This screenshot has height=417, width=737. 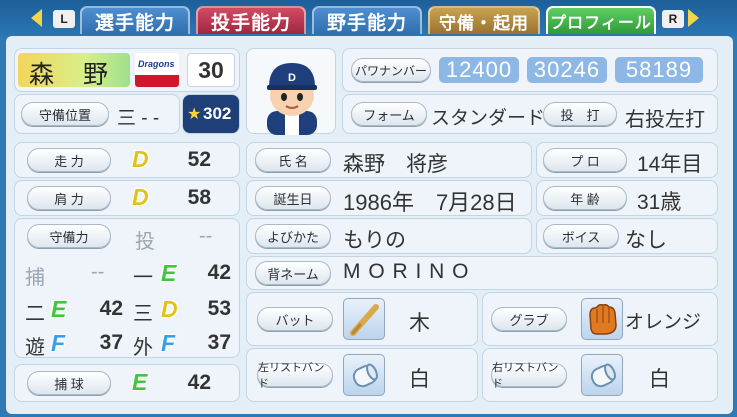 What do you see at coordinates (581, 236) in the screenshot?
I see `voice-label: ボイス` at bounding box center [581, 236].